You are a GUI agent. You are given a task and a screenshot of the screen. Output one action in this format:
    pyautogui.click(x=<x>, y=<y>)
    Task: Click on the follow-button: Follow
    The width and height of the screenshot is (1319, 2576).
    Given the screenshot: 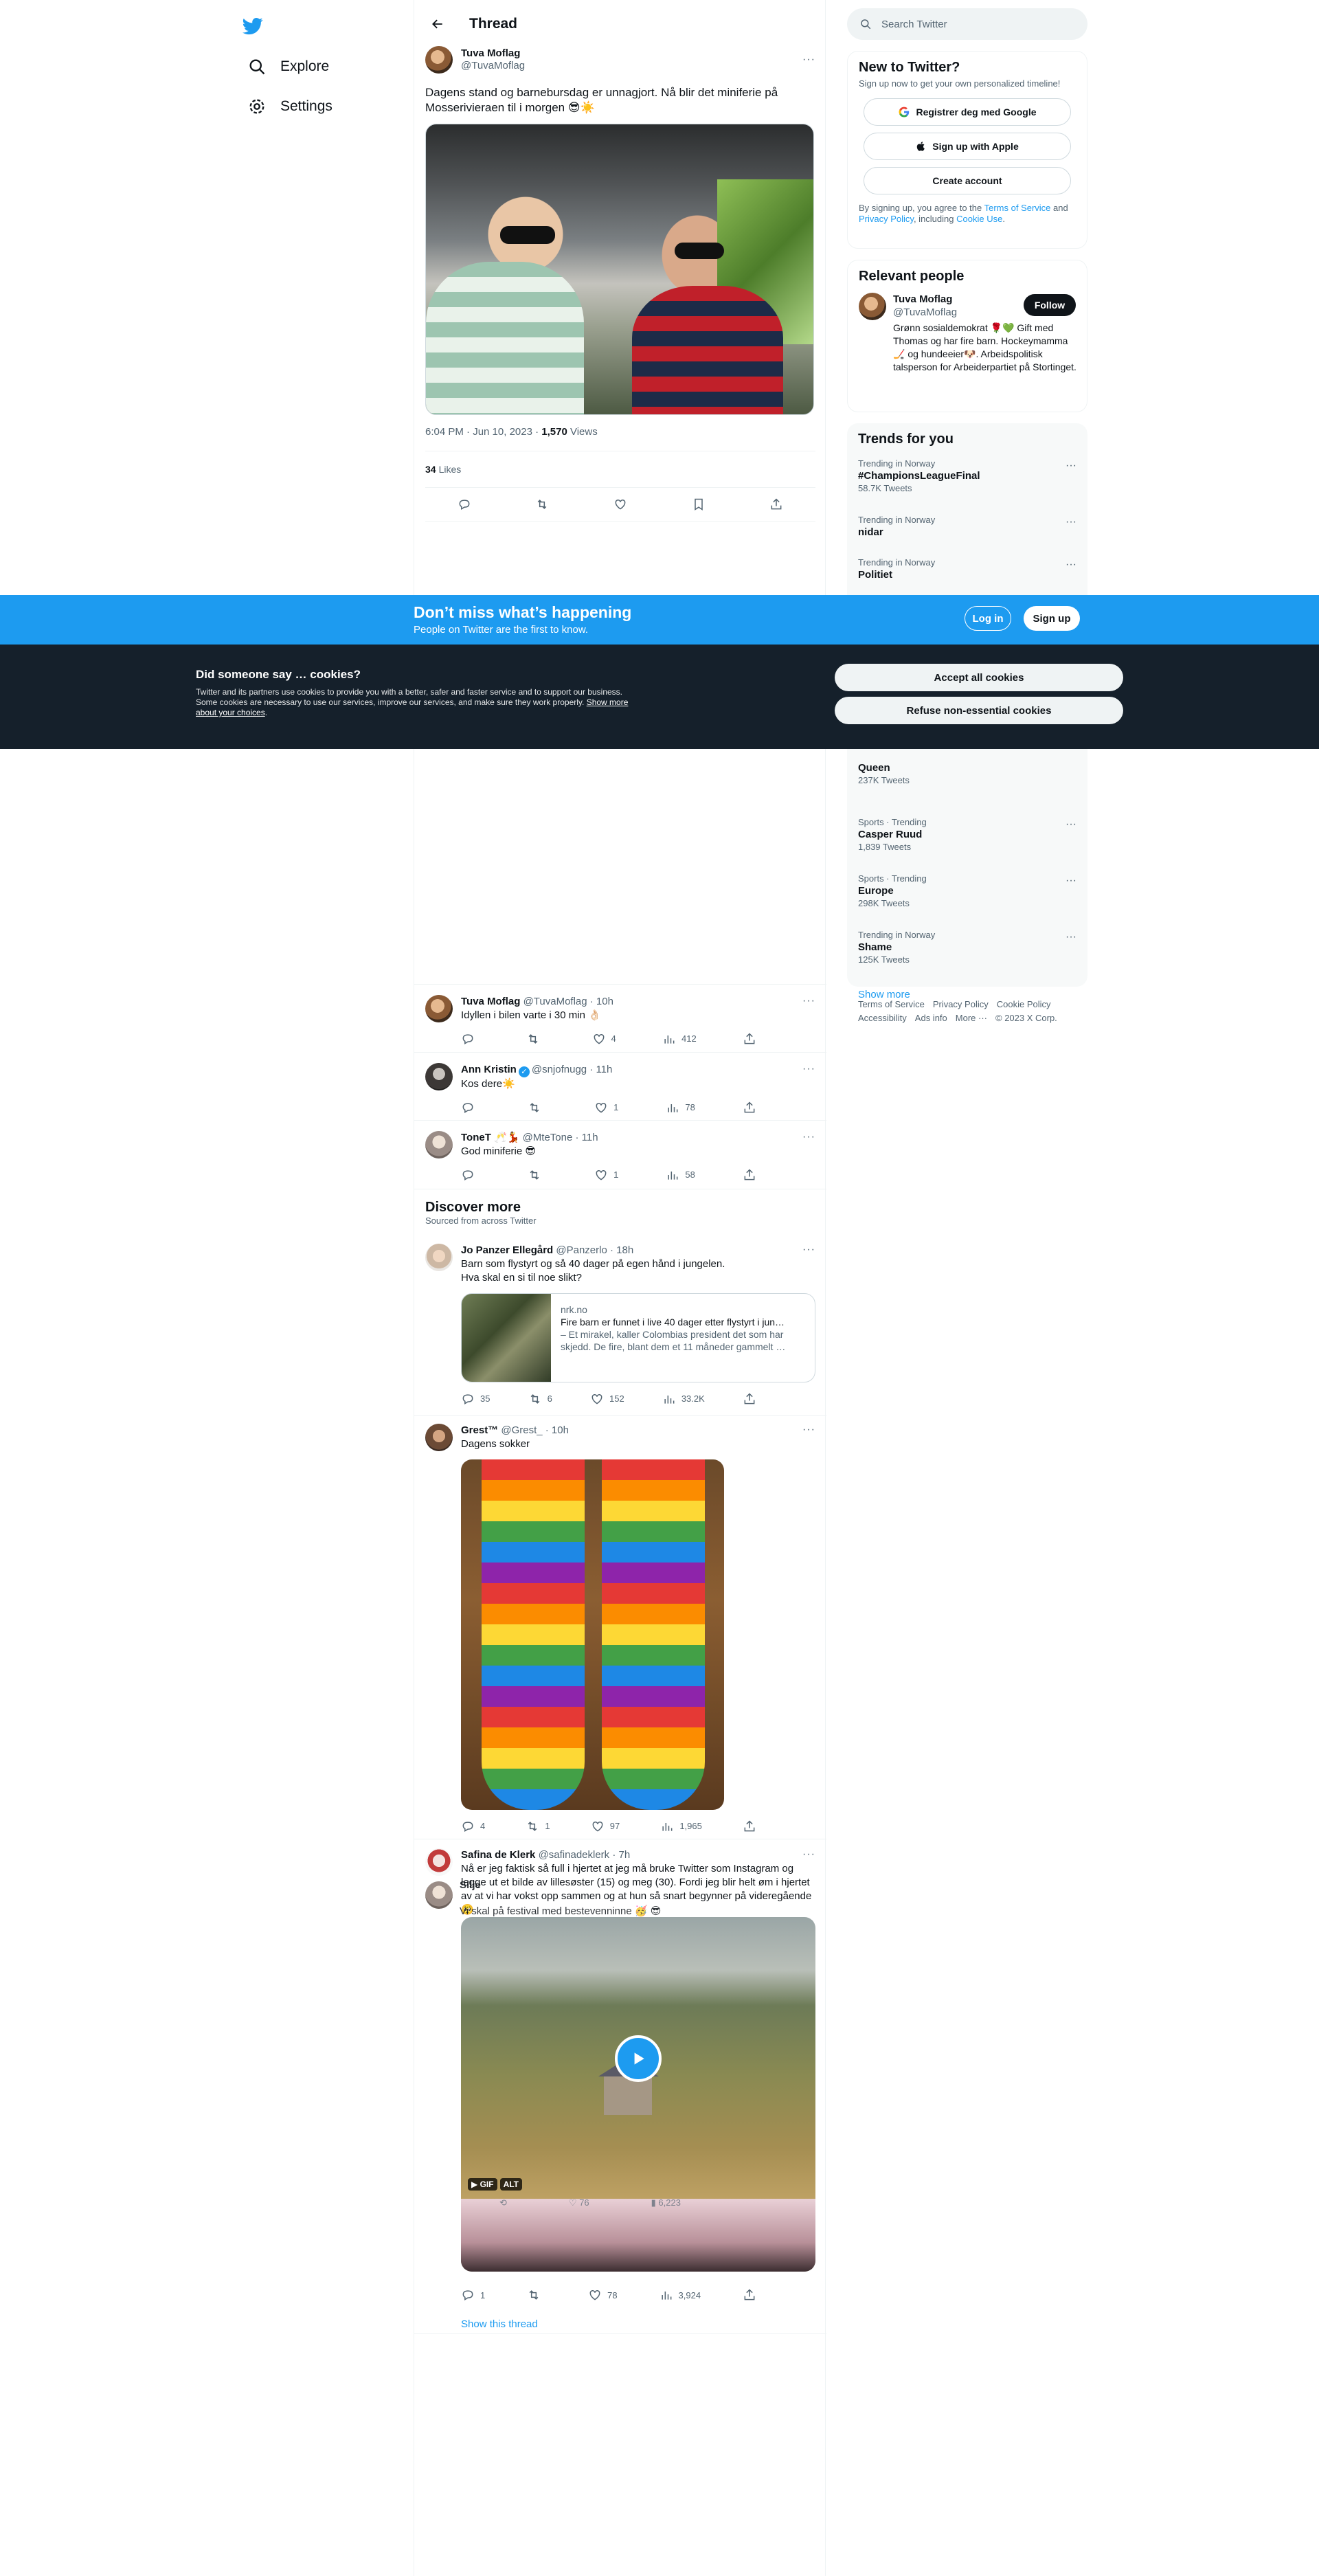 What is the action you would take?
    pyautogui.click(x=1050, y=305)
    